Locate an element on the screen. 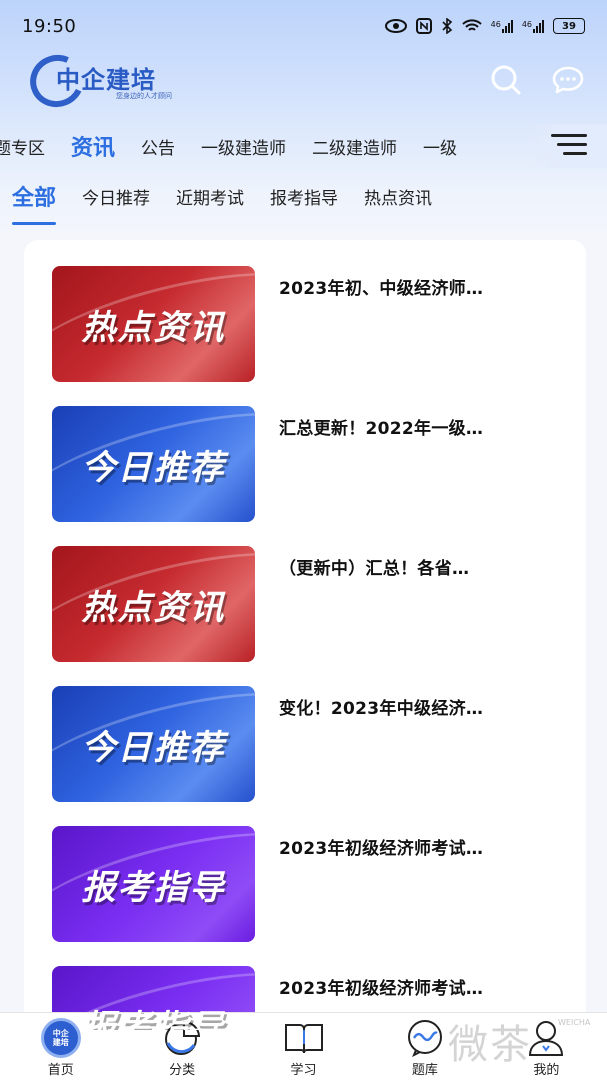  book-icon is located at coordinates (304, 1038).